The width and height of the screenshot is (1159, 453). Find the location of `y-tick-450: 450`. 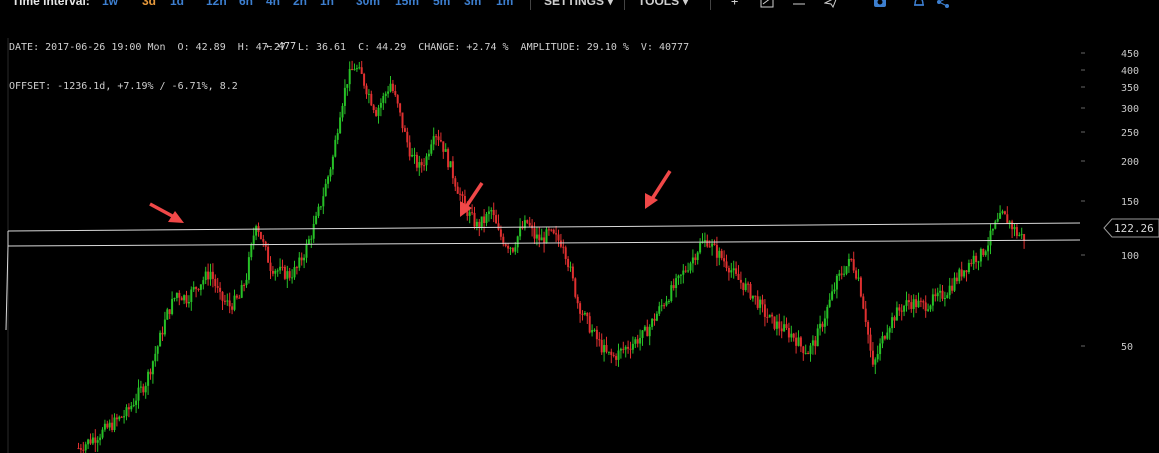

y-tick-450: 450 is located at coordinates (1110, 54).